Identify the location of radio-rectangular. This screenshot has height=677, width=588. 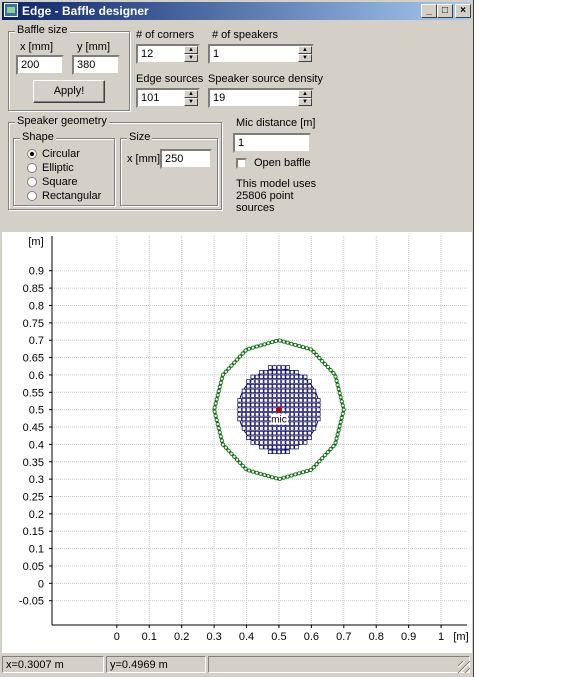
(32, 196).